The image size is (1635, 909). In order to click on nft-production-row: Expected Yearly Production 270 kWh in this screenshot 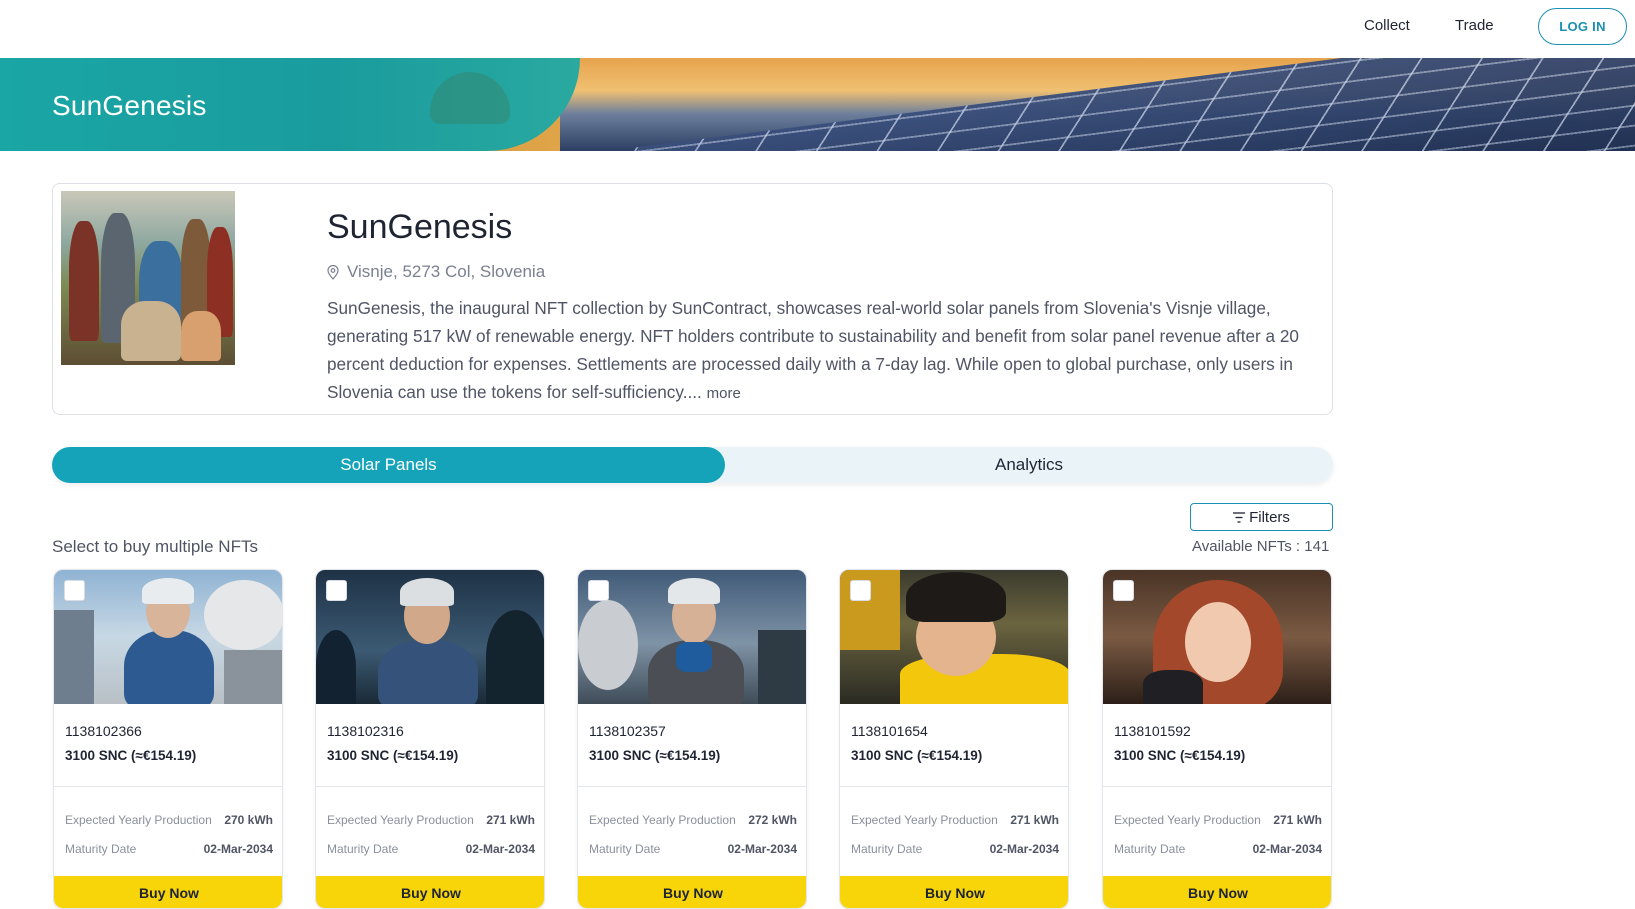, I will do `click(169, 820)`.